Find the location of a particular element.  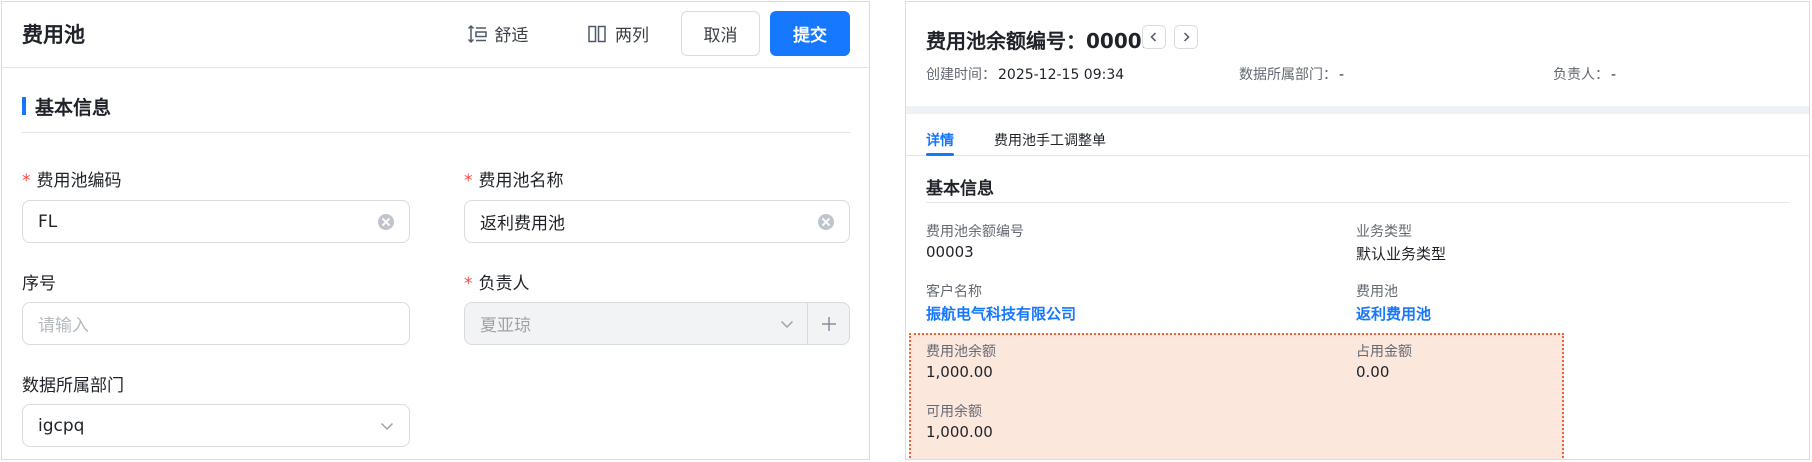

meta-owner: 负责人： - is located at coordinates (1584, 74).